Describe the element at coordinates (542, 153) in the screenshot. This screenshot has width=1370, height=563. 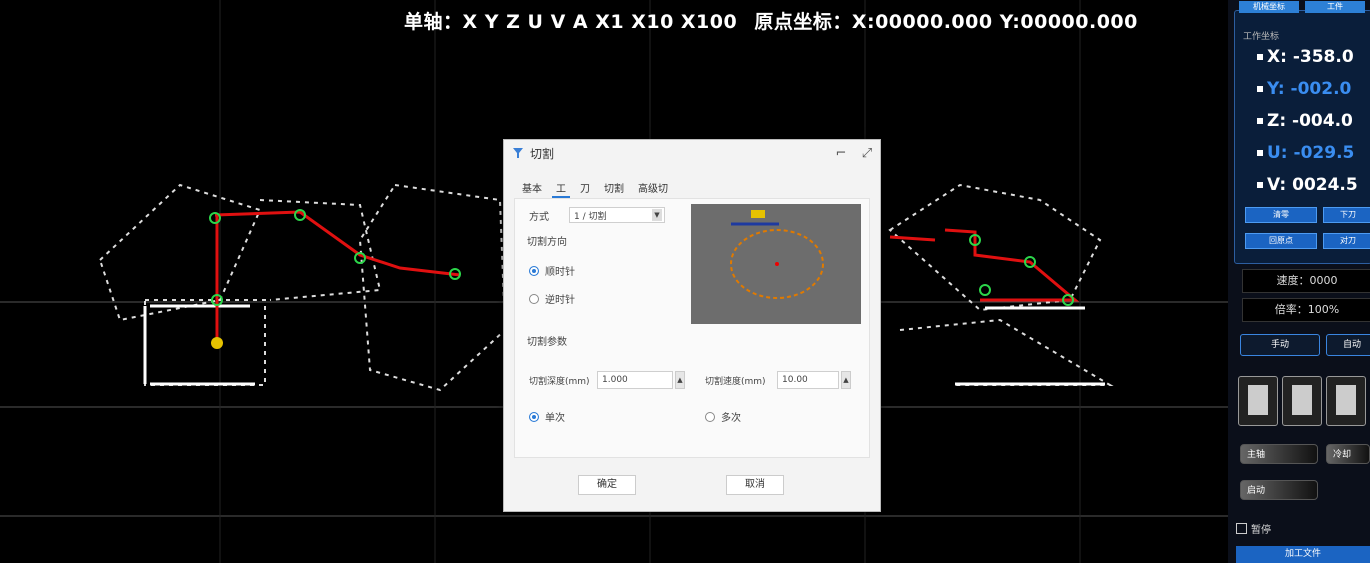
I see `dialog-title: 切割` at that location.